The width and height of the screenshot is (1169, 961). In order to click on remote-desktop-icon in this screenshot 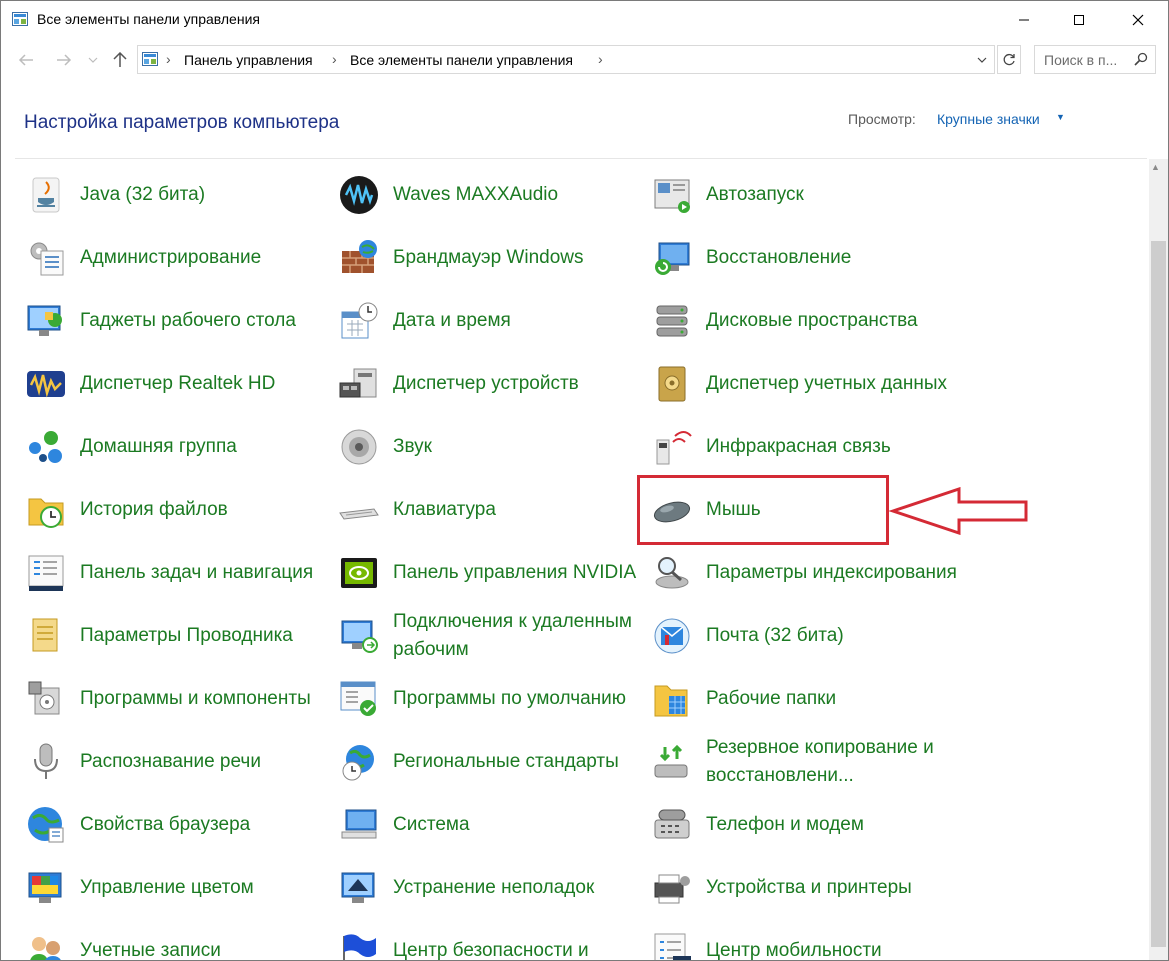, I will do `click(359, 636)`.